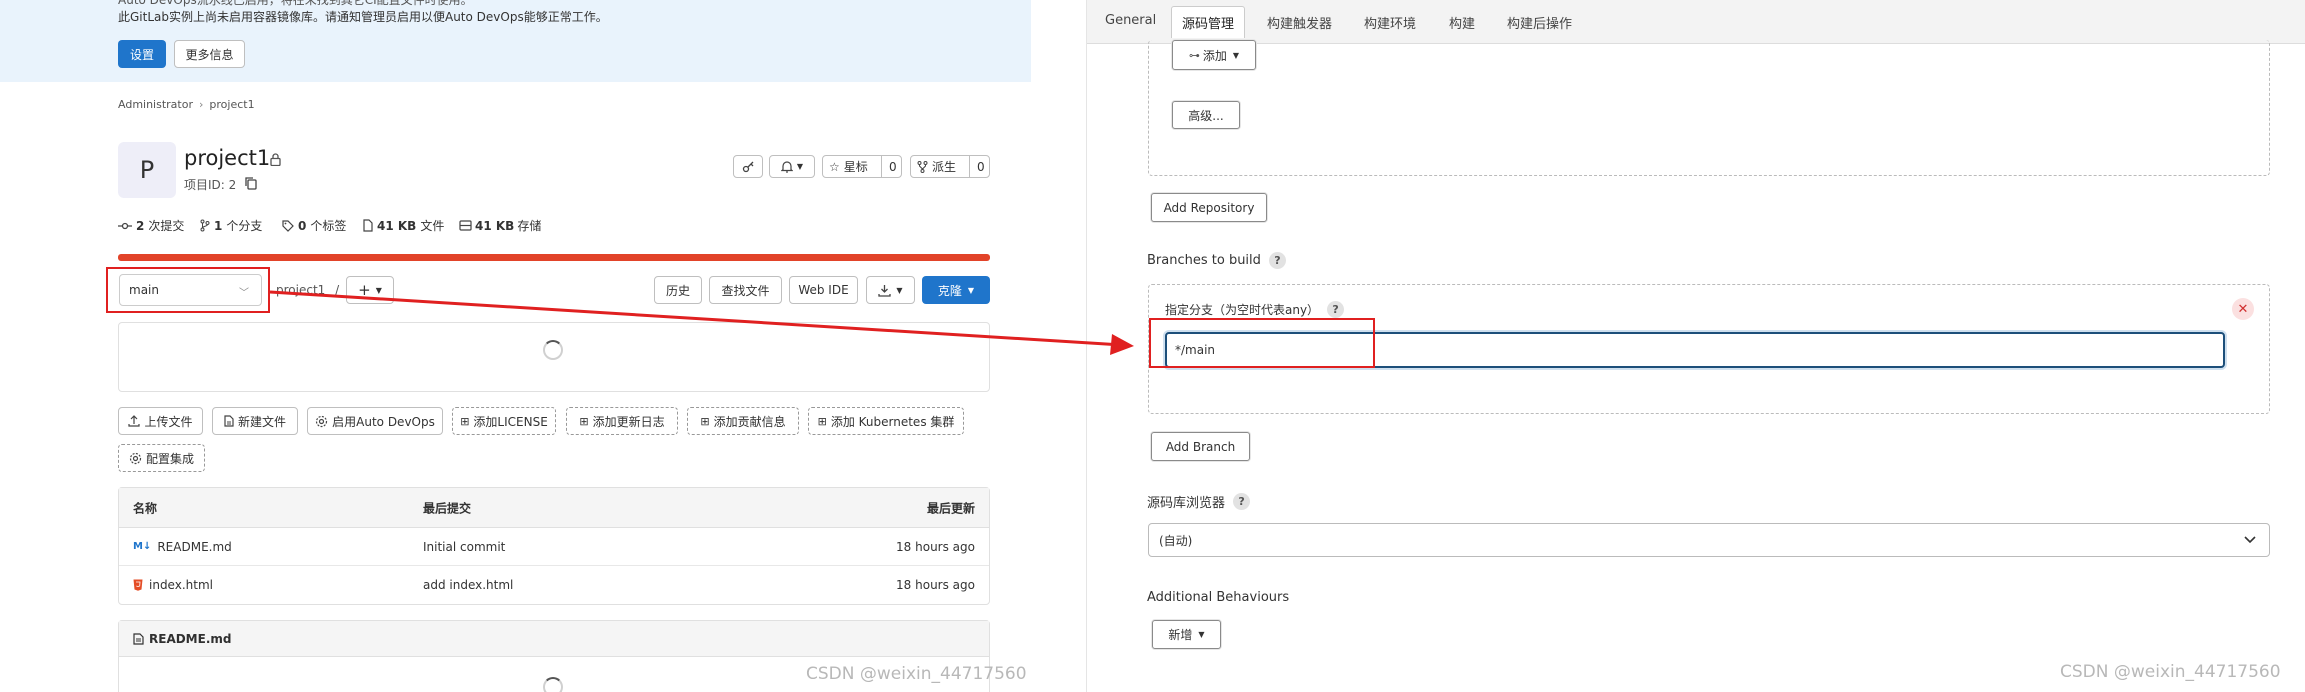 The width and height of the screenshot is (2305, 692). Describe the element at coordinates (950, 508) in the screenshot. I see `column-header-last-update: 最后更新` at that location.